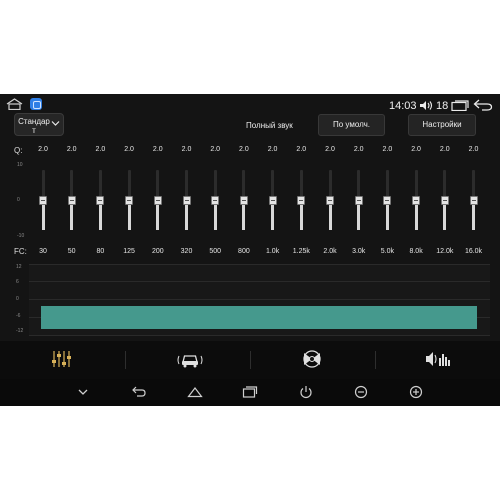 The image size is (500, 500). I want to click on band-frequency: 5.0k, so click(387, 251).